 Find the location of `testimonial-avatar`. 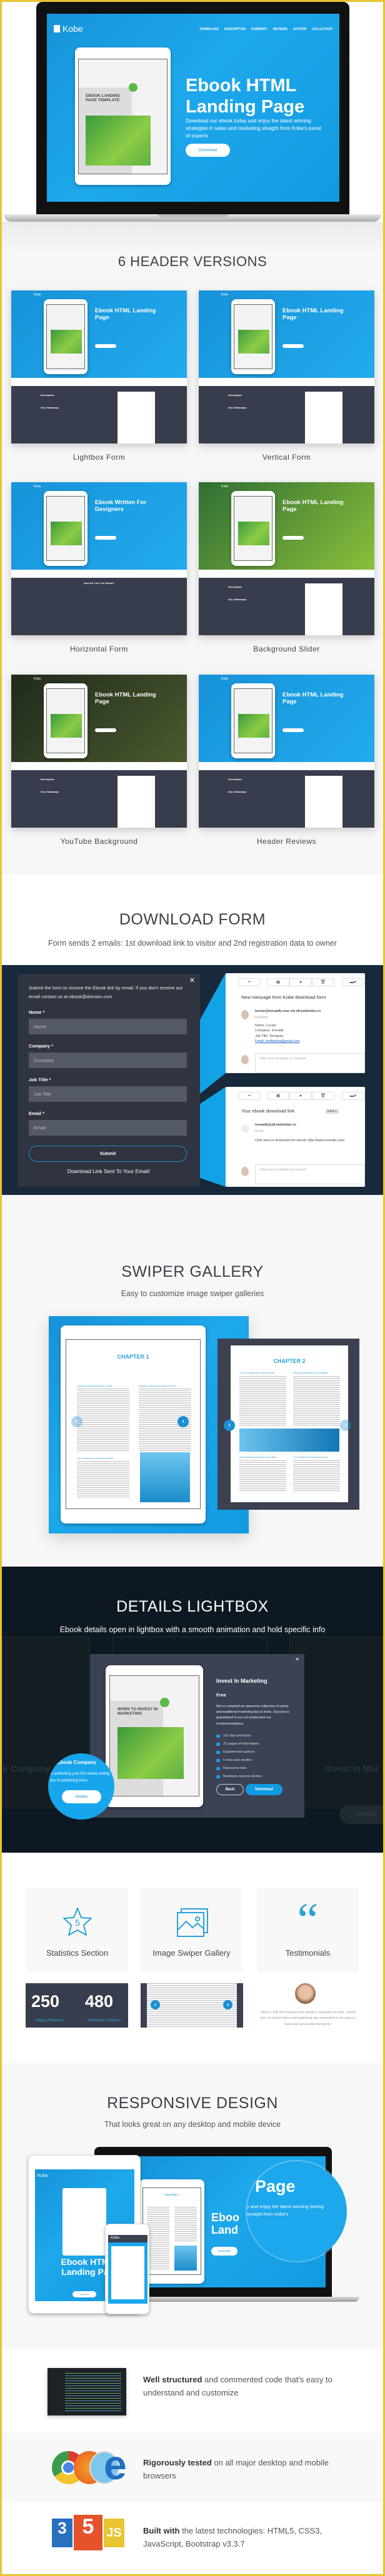

testimonial-avatar is located at coordinates (305, 1993).